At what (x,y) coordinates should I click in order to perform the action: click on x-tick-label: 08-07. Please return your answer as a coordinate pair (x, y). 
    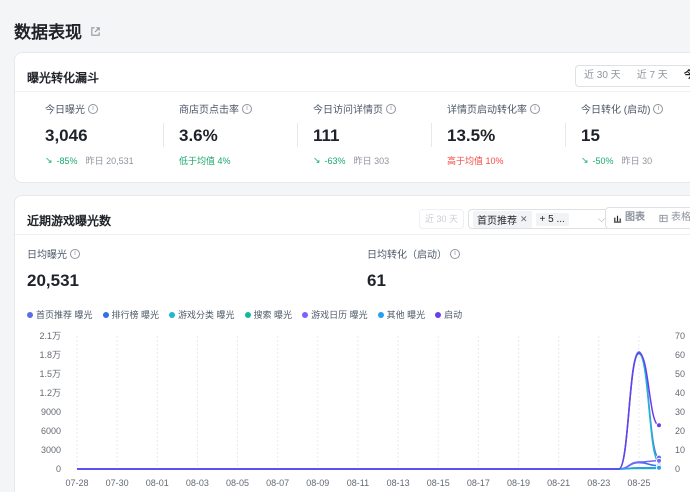
    Looking at the image, I should click on (277, 483).